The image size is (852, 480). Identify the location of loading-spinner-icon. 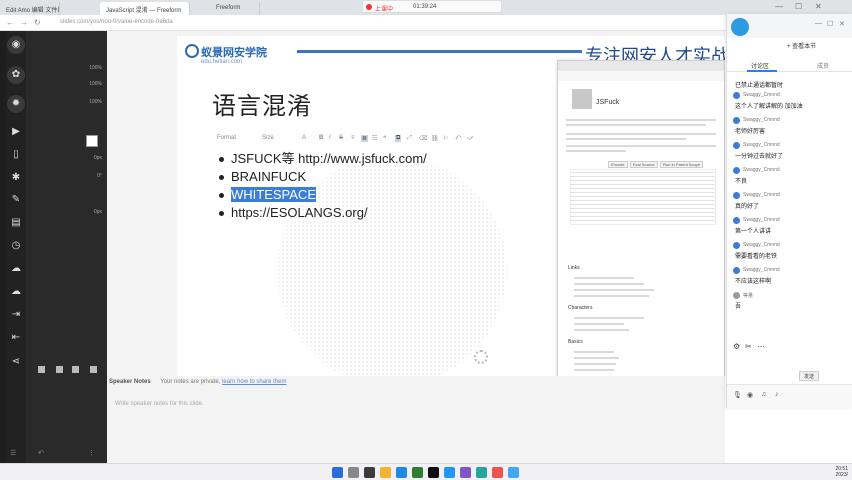
(481, 357).